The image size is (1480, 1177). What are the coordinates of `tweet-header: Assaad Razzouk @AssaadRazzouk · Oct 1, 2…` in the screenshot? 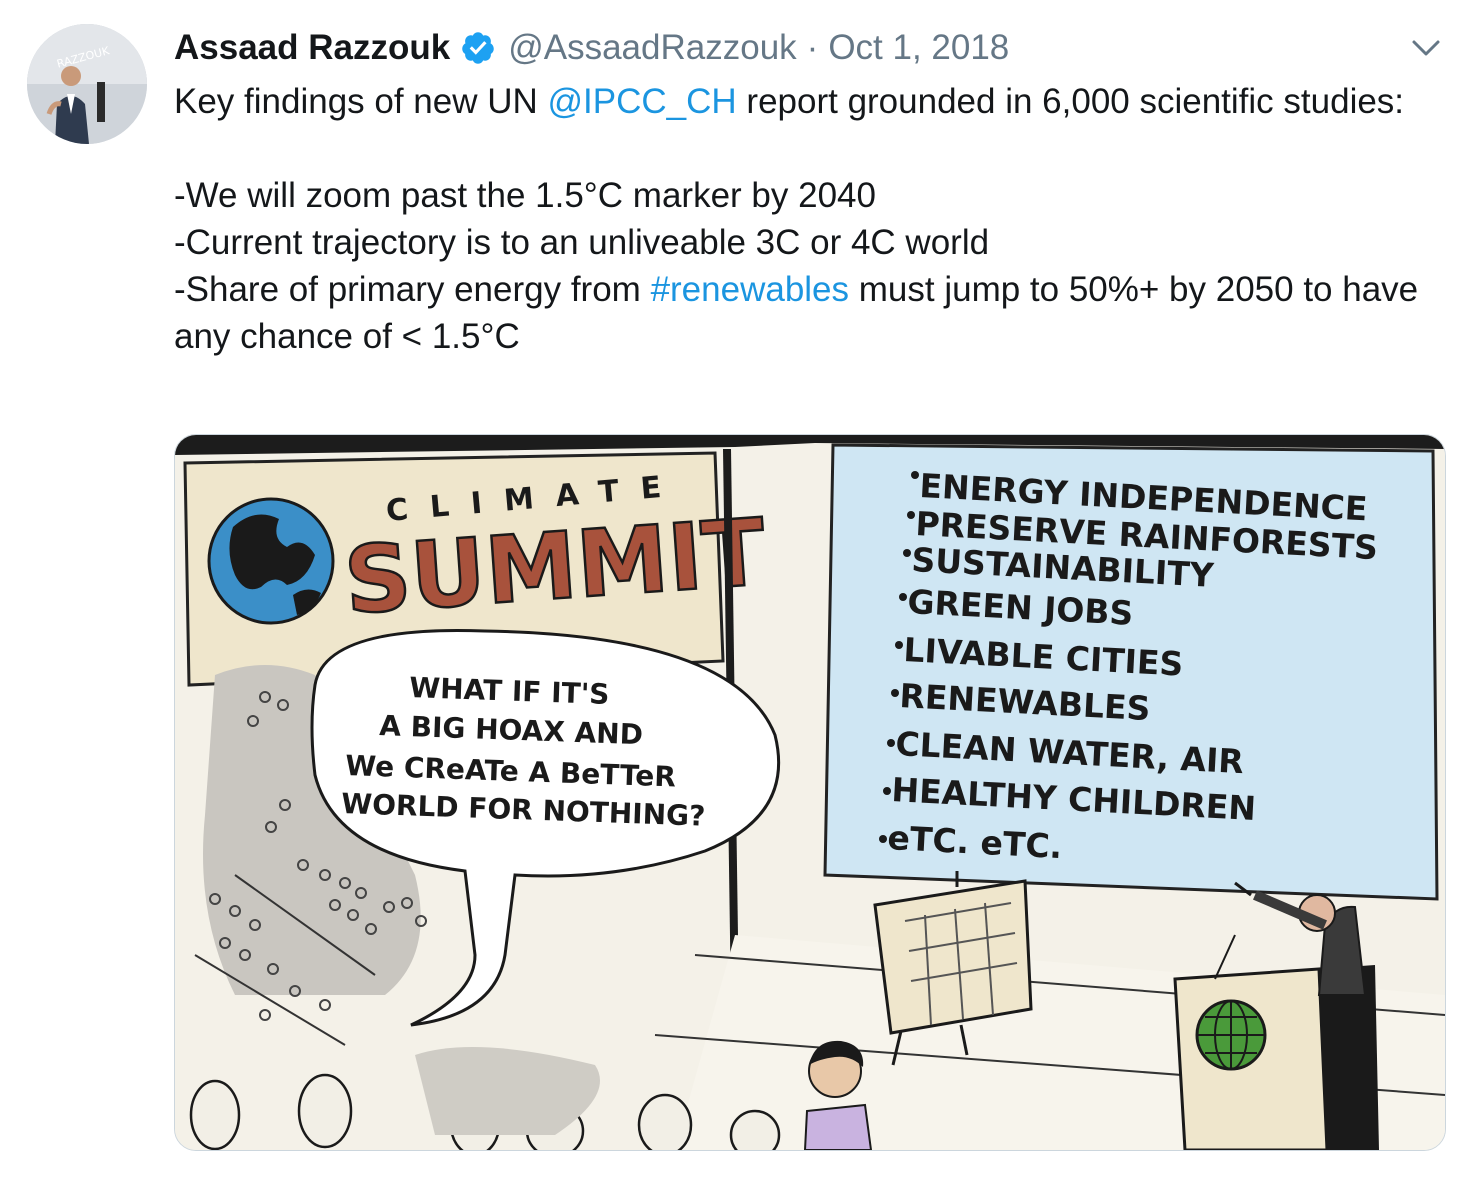 It's located at (591, 48).